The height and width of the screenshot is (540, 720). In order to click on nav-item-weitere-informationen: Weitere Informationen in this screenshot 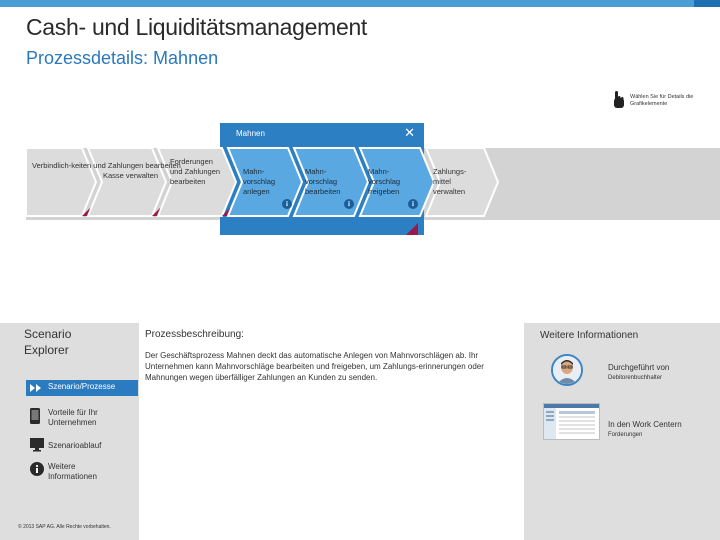, I will do `click(84, 473)`.